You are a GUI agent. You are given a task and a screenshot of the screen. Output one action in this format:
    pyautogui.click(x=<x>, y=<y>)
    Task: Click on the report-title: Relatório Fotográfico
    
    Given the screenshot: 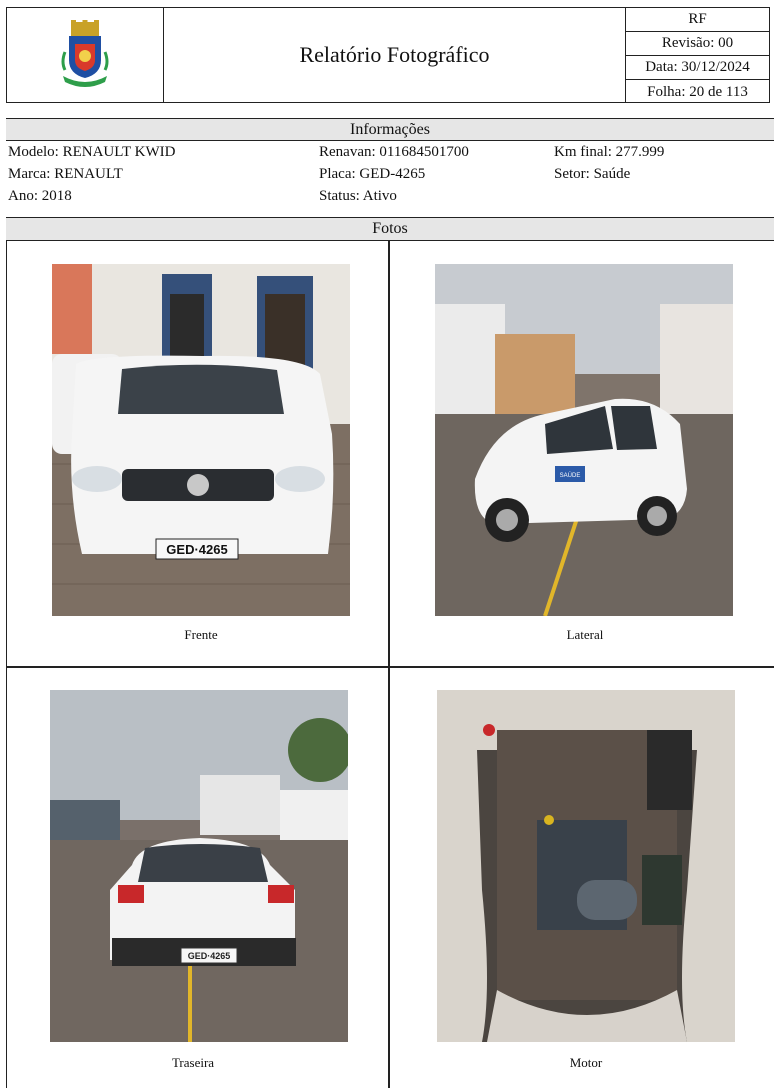 What is the action you would take?
    pyautogui.click(x=394, y=54)
    